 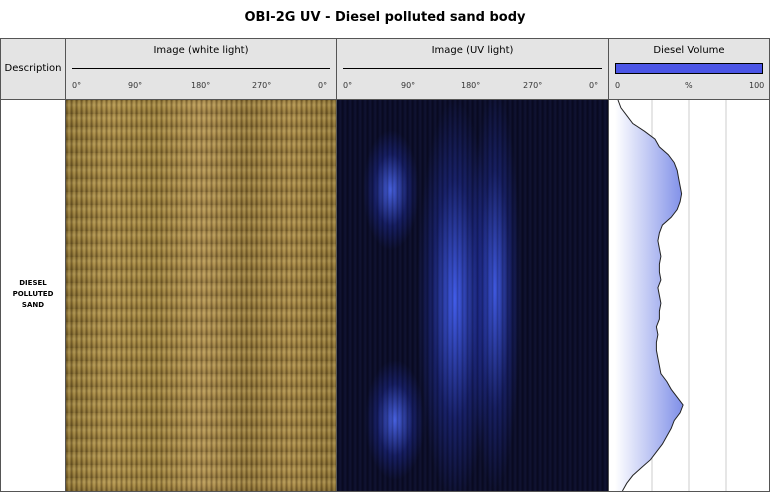 I want to click on white-light-tick: 180°, so click(x=201, y=85).